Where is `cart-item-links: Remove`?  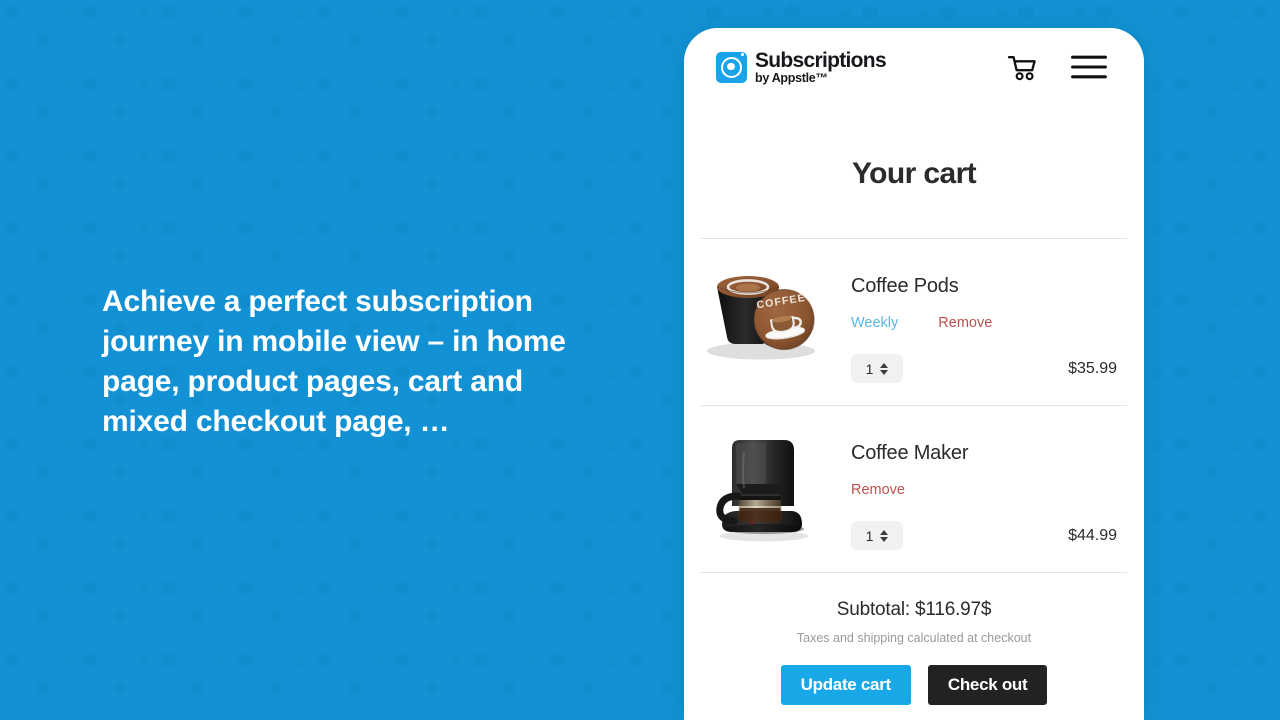 cart-item-links: Remove is located at coordinates (989, 490).